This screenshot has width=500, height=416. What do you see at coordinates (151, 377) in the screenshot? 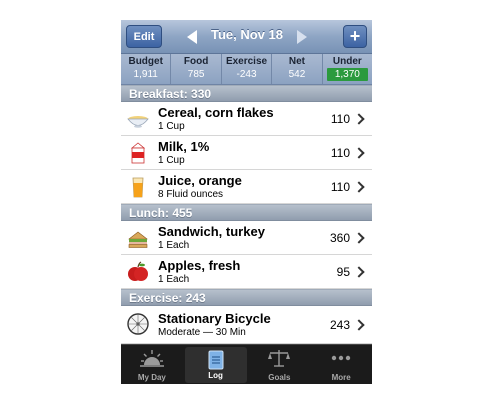
I see `tab-label: My Day` at bounding box center [151, 377].